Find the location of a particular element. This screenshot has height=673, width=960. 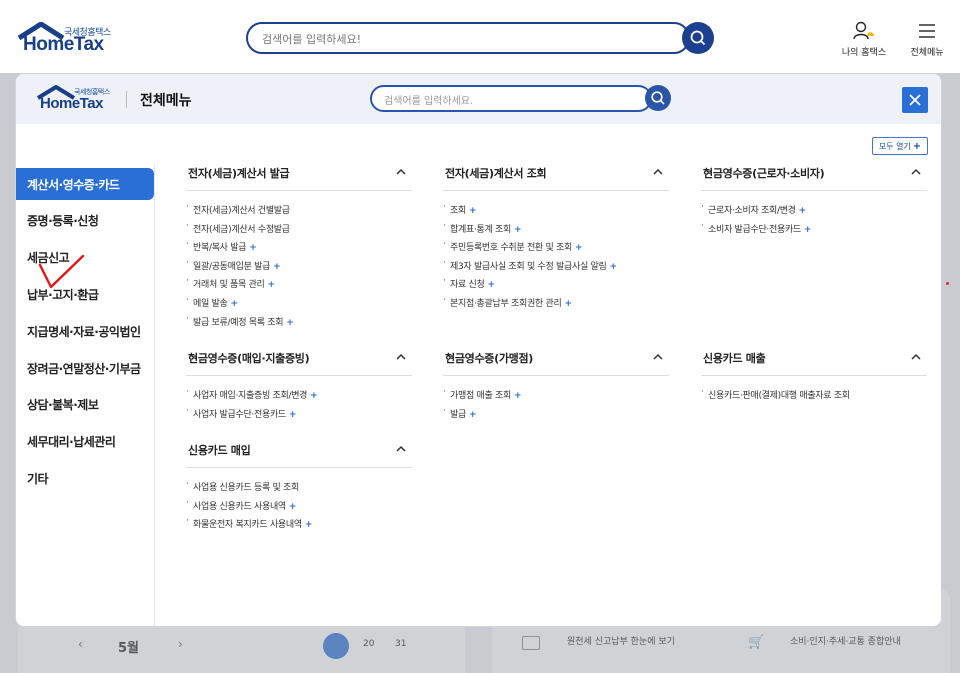

modal-search-button is located at coordinates (658, 98).